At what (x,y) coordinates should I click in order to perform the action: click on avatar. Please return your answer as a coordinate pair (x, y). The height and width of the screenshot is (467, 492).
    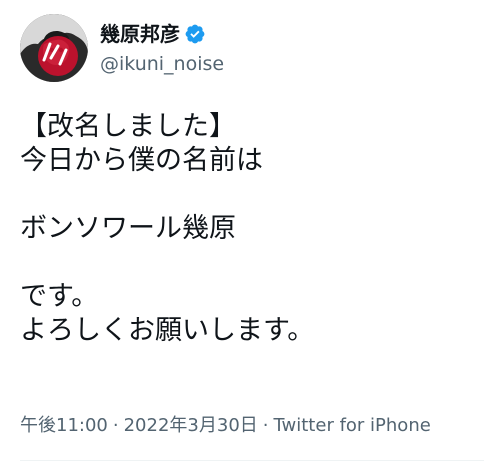
    Looking at the image, I should click on (54, 48).